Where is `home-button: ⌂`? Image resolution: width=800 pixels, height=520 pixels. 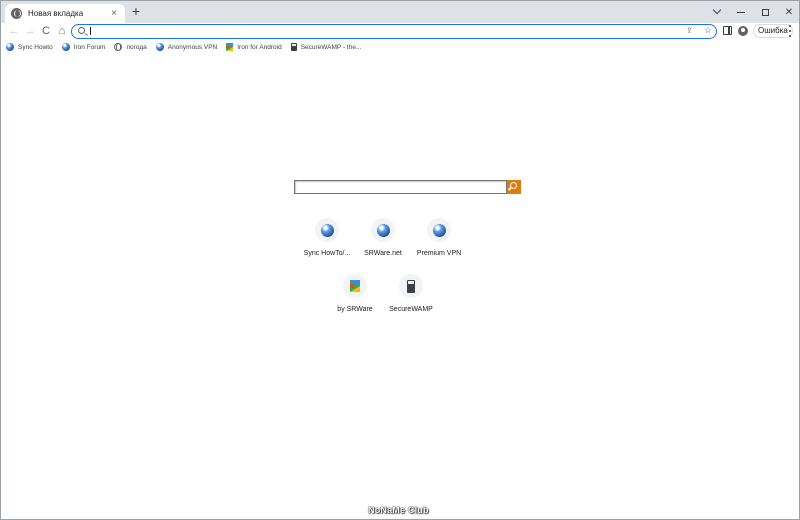 home-button: ⌂ is located at coordinates (62, 31).